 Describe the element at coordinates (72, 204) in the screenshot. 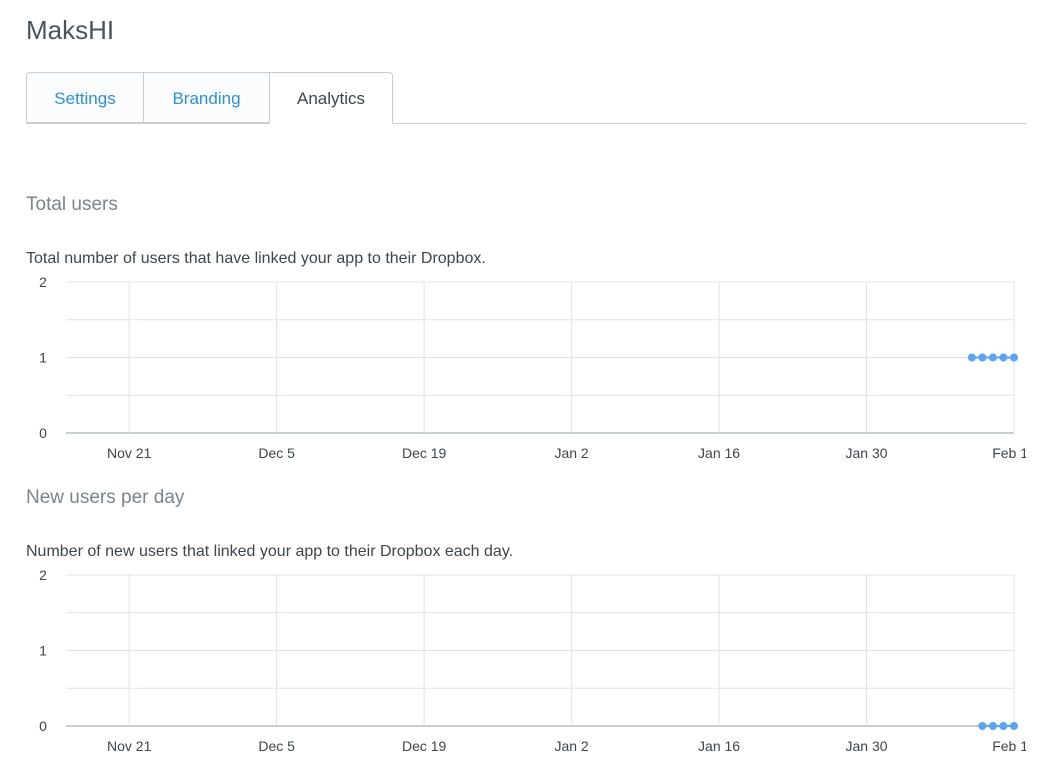

I see `total-users-title: Total users` at that location.